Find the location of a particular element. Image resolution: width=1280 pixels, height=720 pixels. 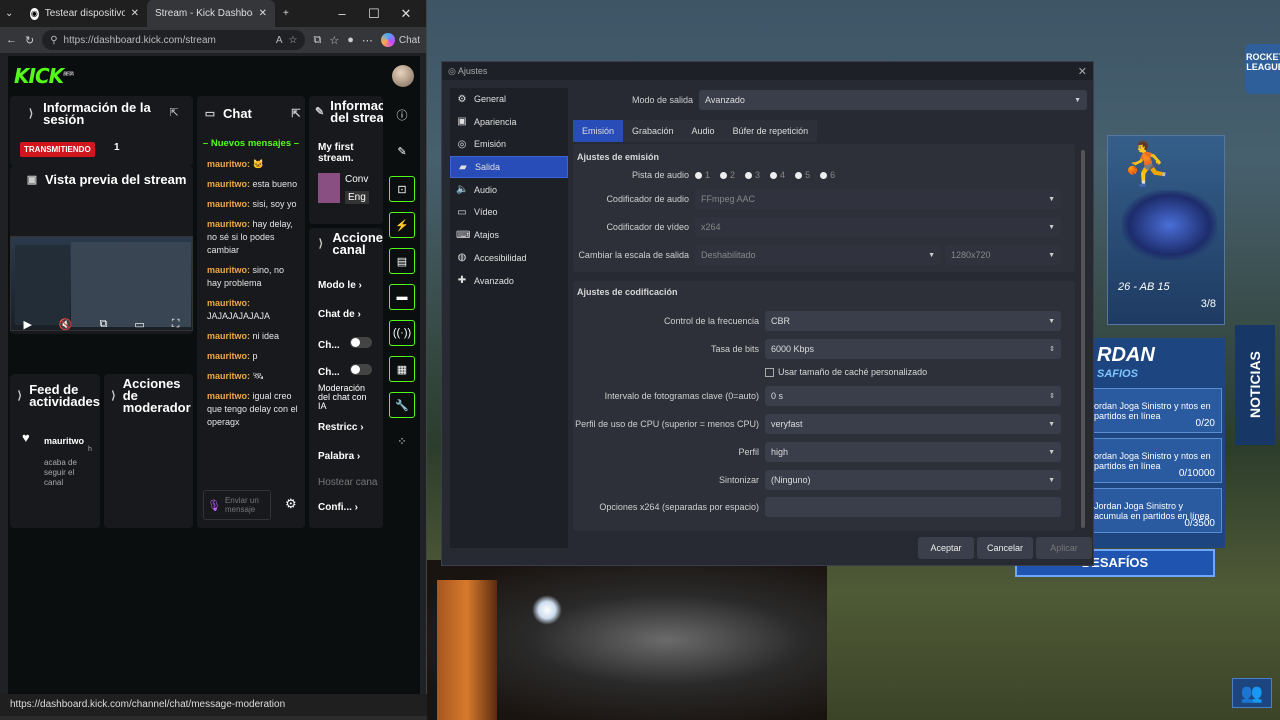

settings-scrollbar is located at coordinates (1083, 339).